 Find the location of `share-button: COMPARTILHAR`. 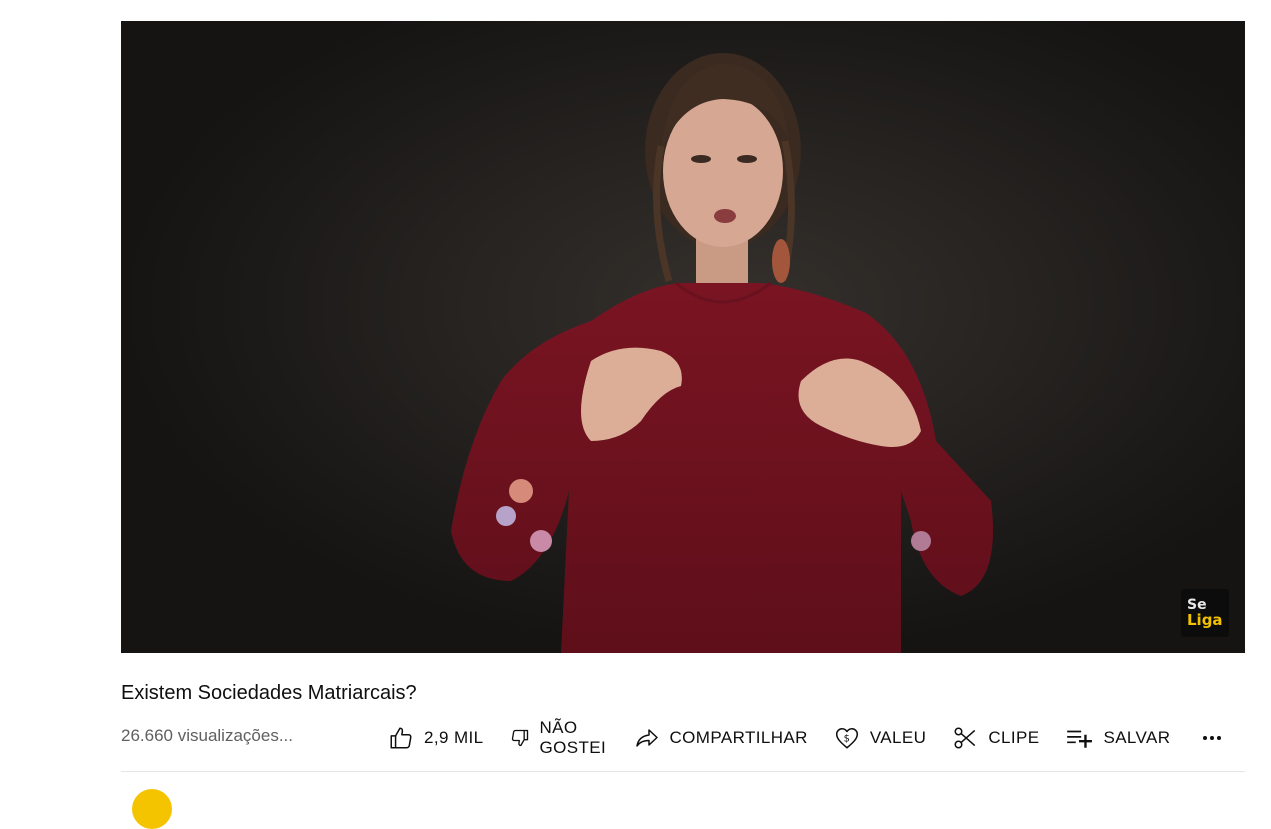

share-button: COMPARTILHAR is located at coordinates (721, 738).